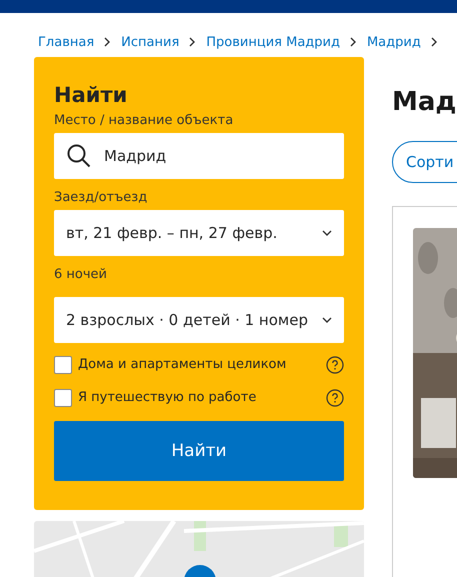  What do you see at coordinates (199, 451) in the screenshot?
I see `search-button: Найти` at bounding box center [199, 451].